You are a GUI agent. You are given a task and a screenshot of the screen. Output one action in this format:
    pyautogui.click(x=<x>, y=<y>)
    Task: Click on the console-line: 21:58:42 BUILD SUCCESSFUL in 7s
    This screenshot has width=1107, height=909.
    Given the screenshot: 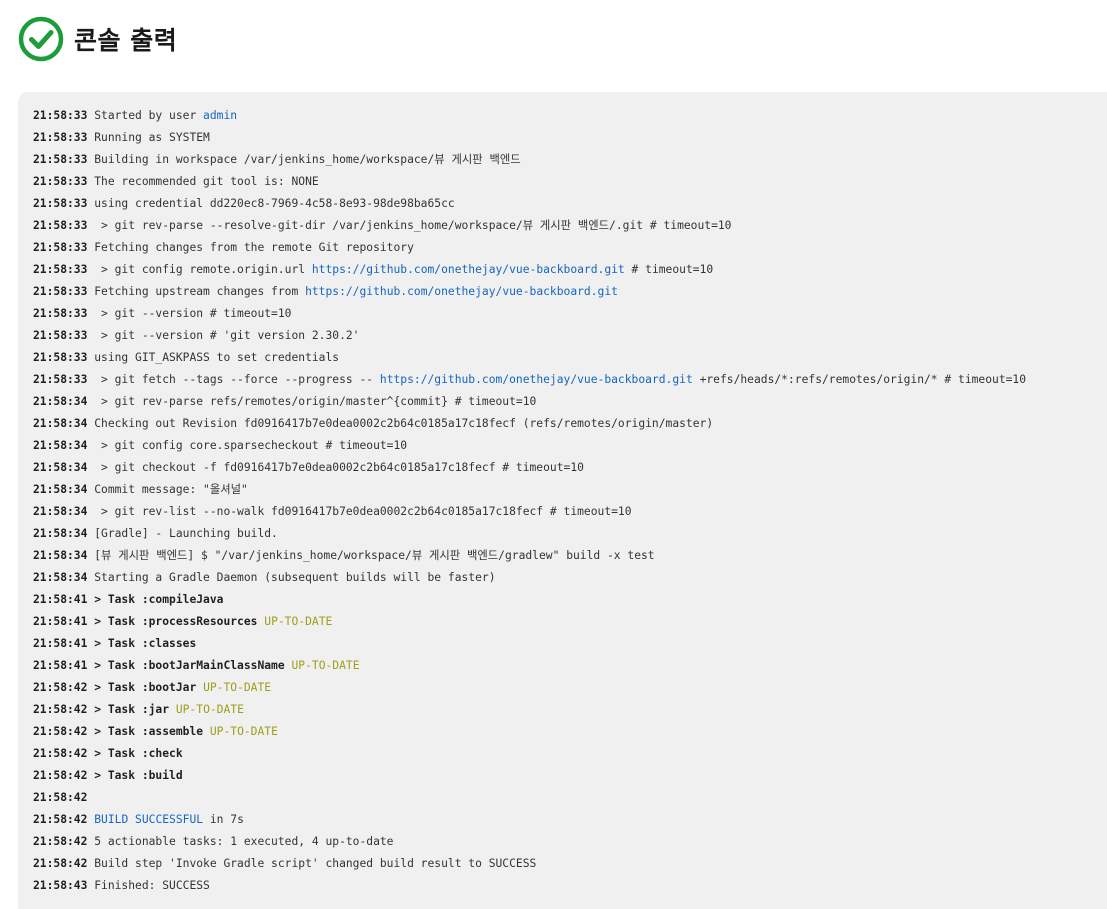 What is the action you would take?
    pyautogui.click(x=570, y=820)
    